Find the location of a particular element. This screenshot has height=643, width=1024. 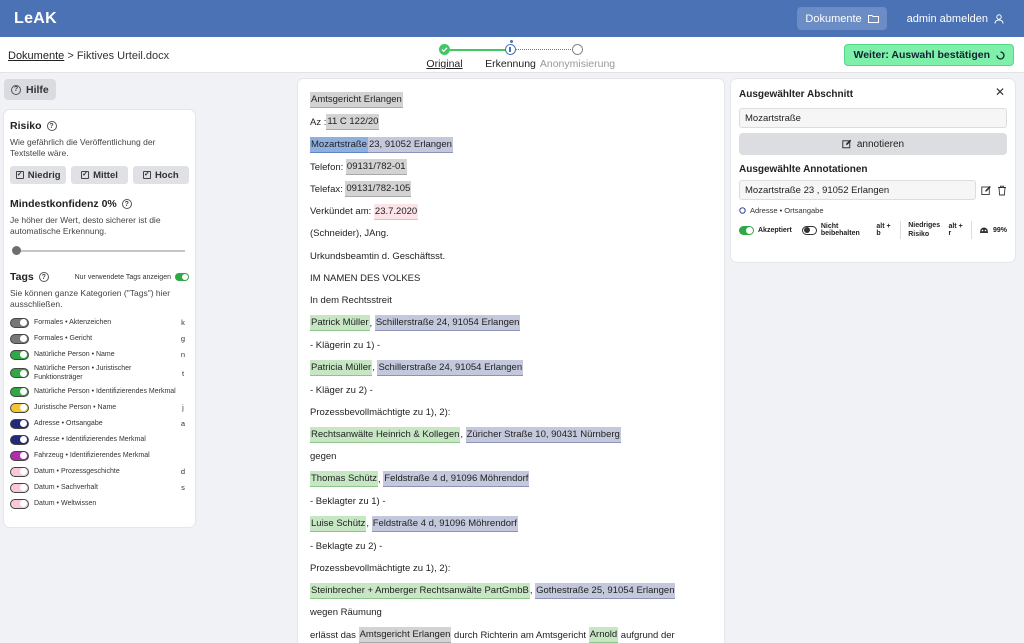

edit-annotation-icon is located at coordinates (986, 190).